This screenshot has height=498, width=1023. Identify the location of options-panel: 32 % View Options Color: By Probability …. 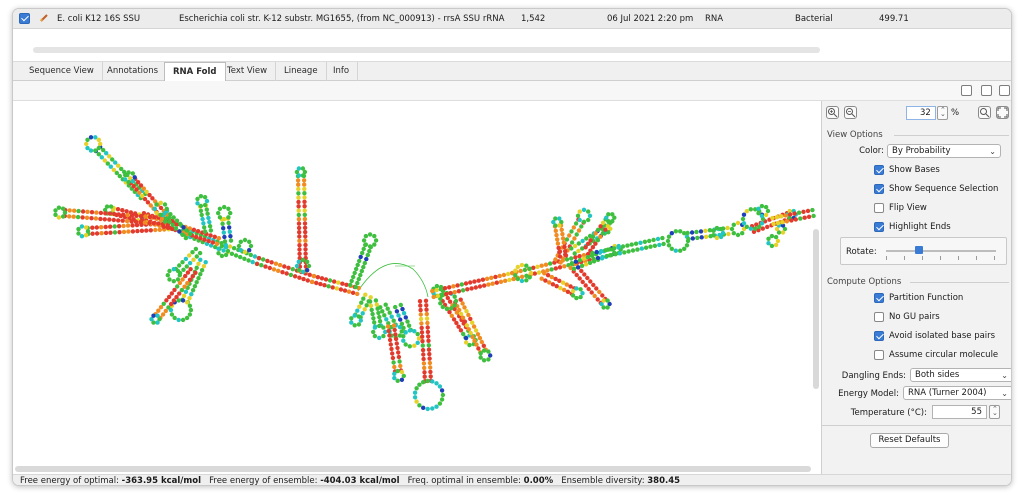
(916, 287).